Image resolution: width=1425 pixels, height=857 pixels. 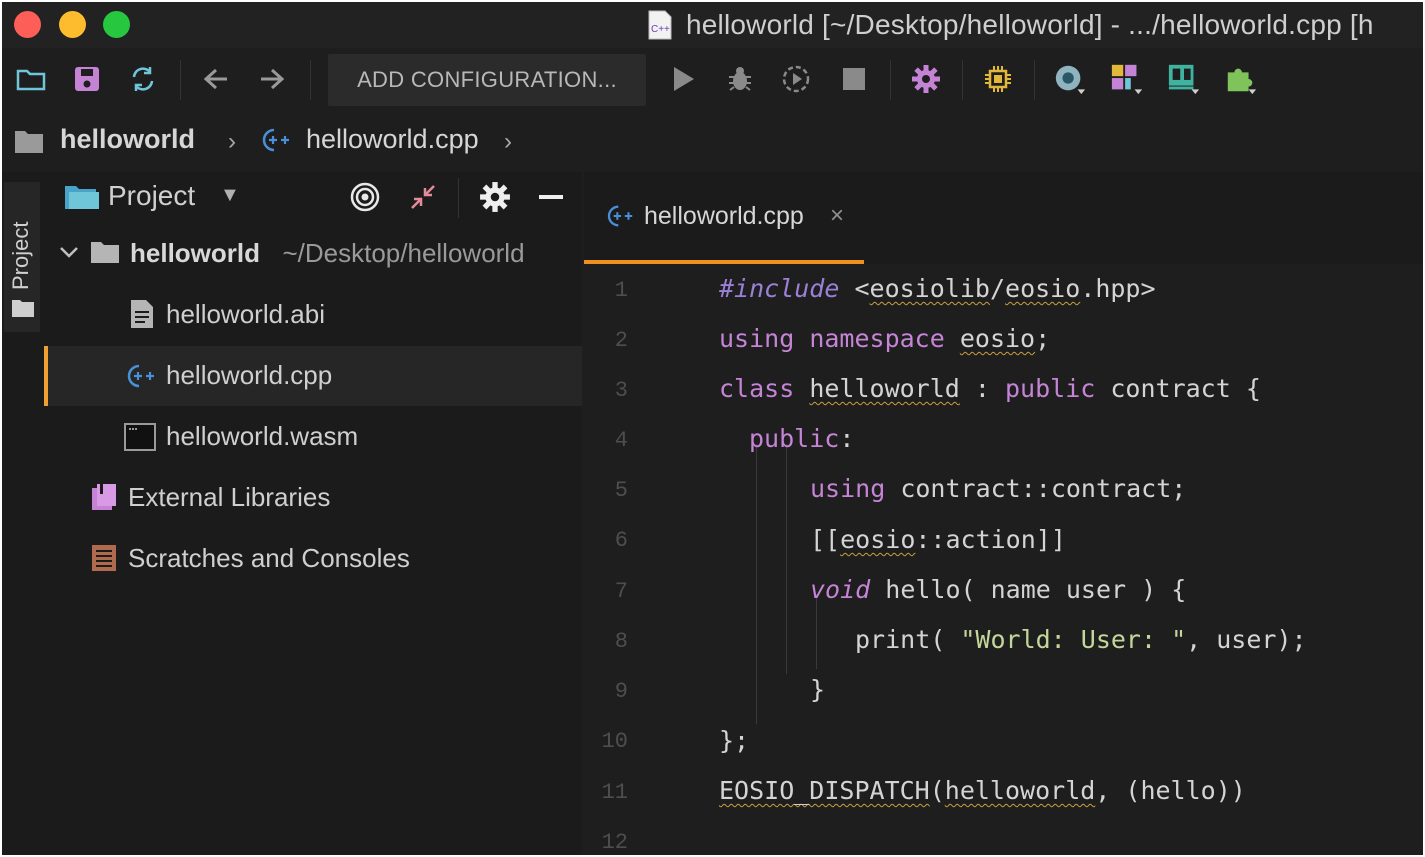 I want to click on tree-item-external-libraries: External Libraries, so click(x=313, y=498).